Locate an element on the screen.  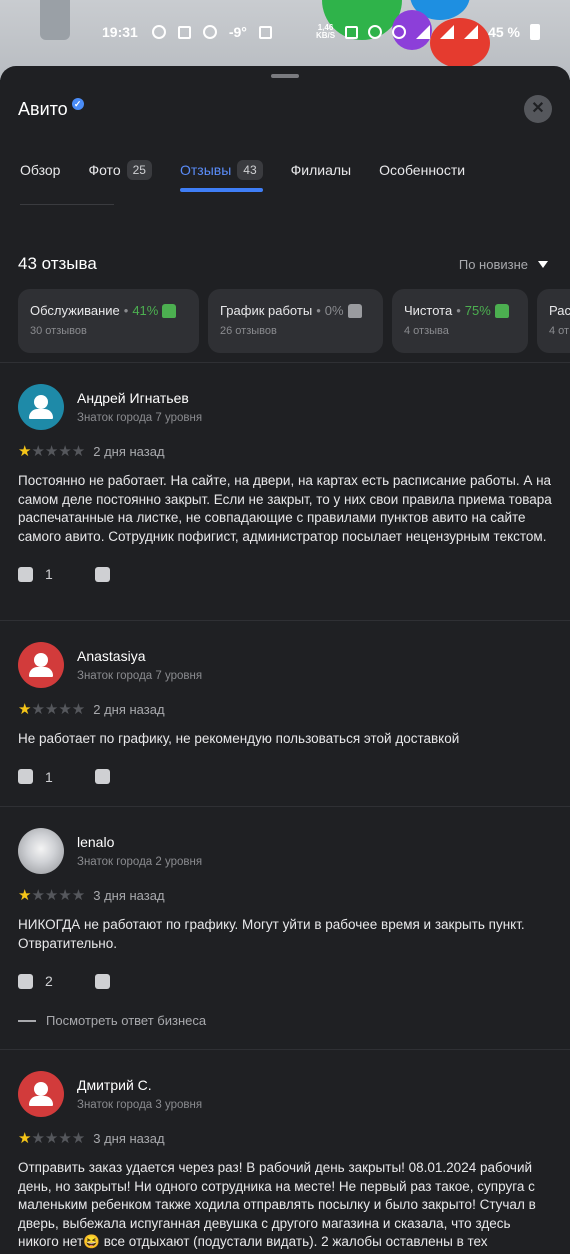
signal-icon is located at coordinates (447, 32).